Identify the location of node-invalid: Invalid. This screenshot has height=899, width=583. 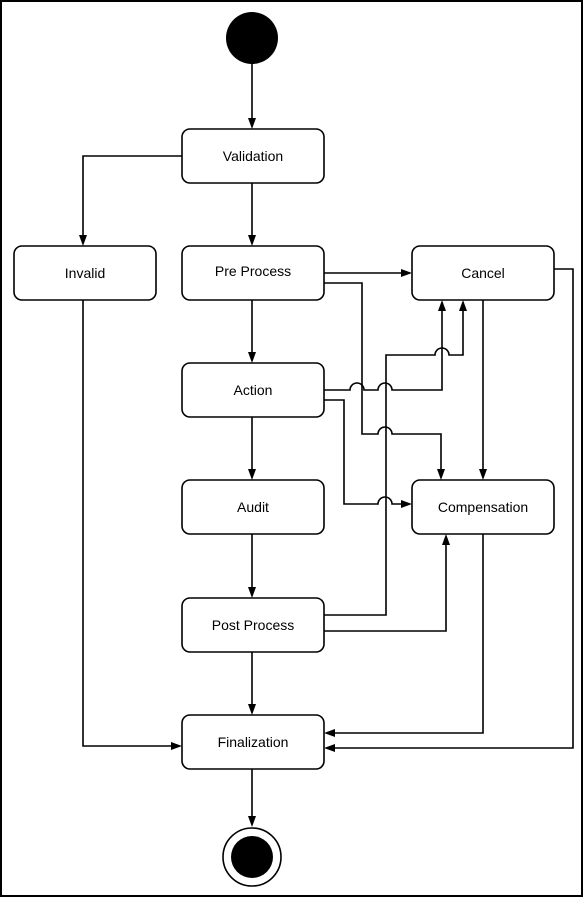
(85, 273).